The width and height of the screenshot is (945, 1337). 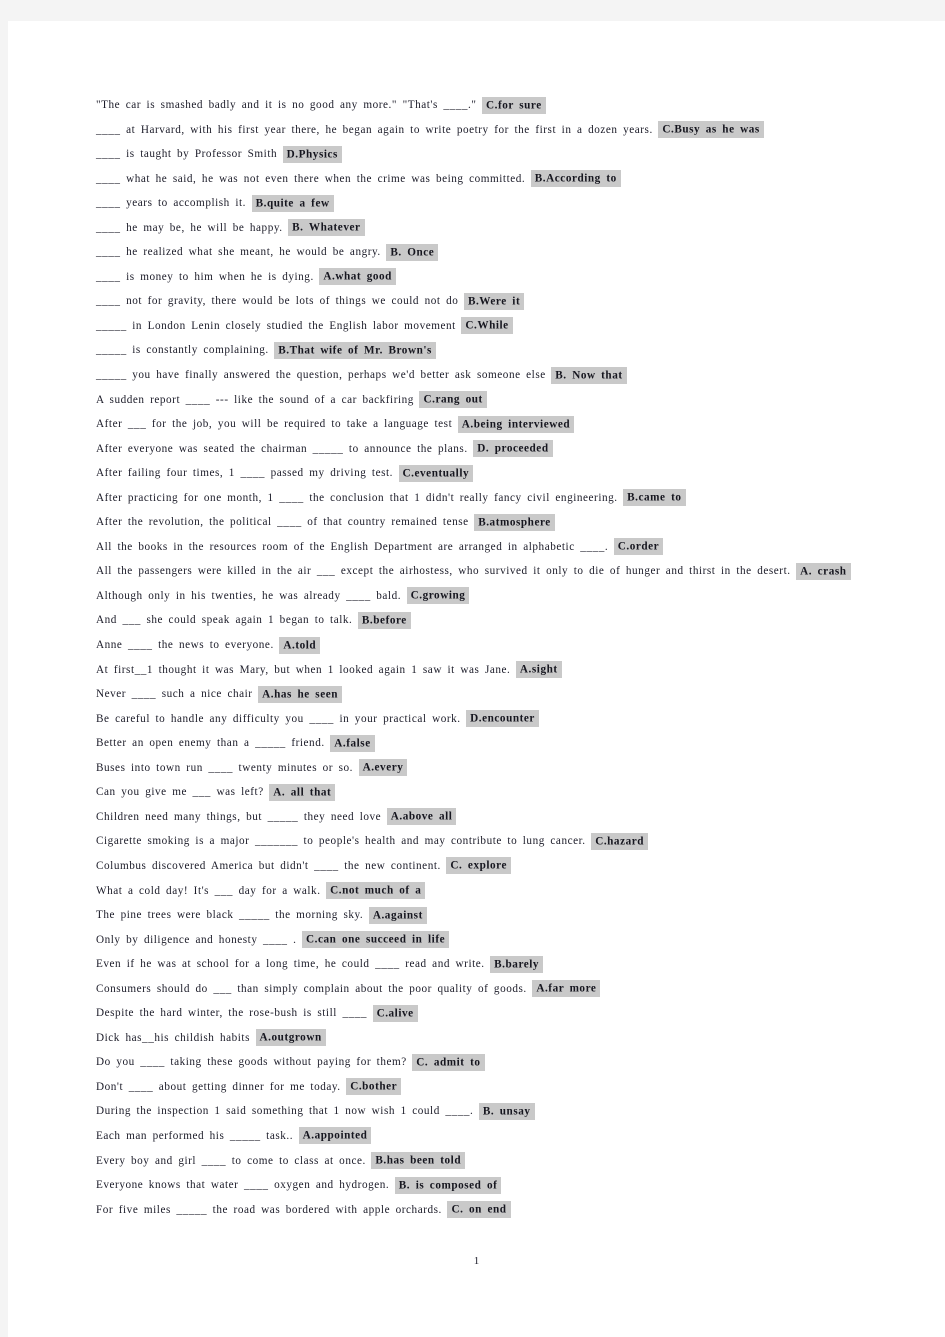 I want to click on question-stem: ____ is taught by Professor Smith, so click(x=187, y=154).